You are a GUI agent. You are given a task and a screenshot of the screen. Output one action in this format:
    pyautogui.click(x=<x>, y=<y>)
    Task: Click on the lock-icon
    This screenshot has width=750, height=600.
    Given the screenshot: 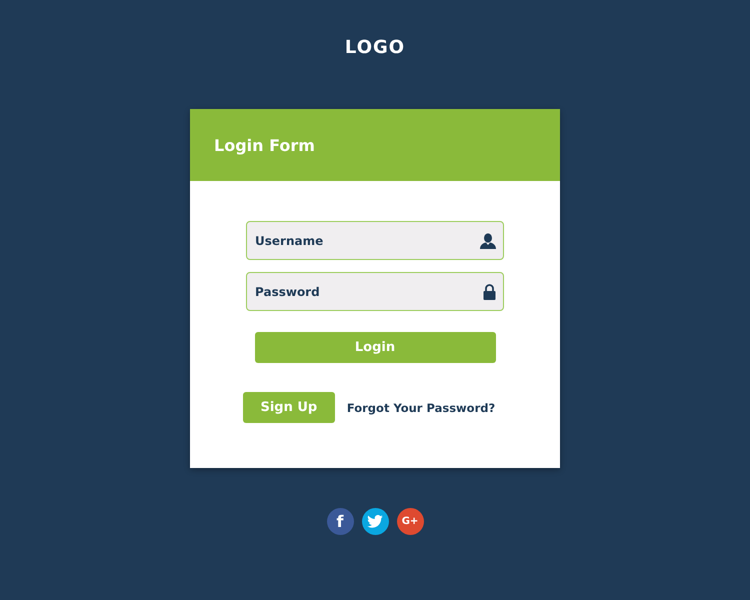 What is the action you would take?
    pyautogui.click(x=489, y=292)
    